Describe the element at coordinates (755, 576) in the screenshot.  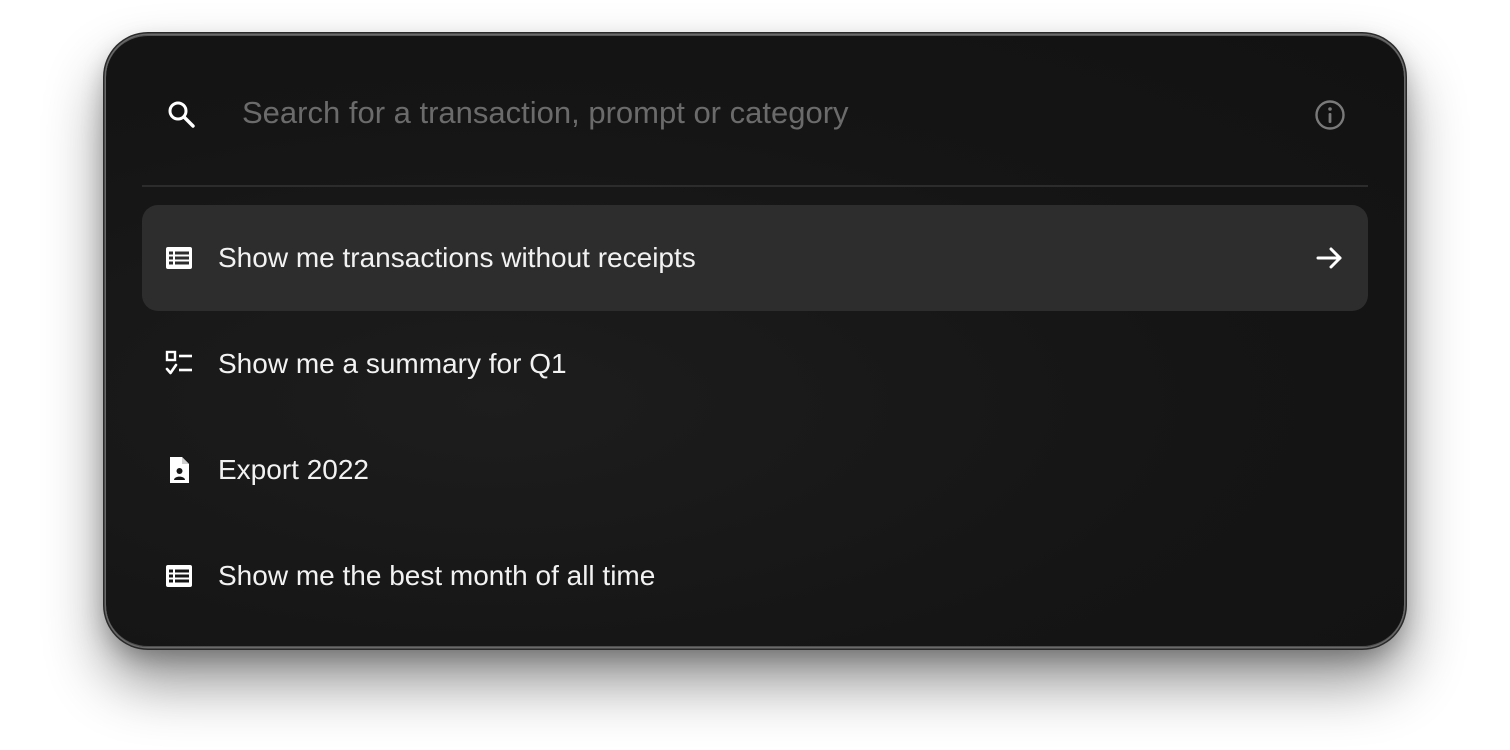
I see `suggestion-item-best-month: Show me the best month of all time` at that location.